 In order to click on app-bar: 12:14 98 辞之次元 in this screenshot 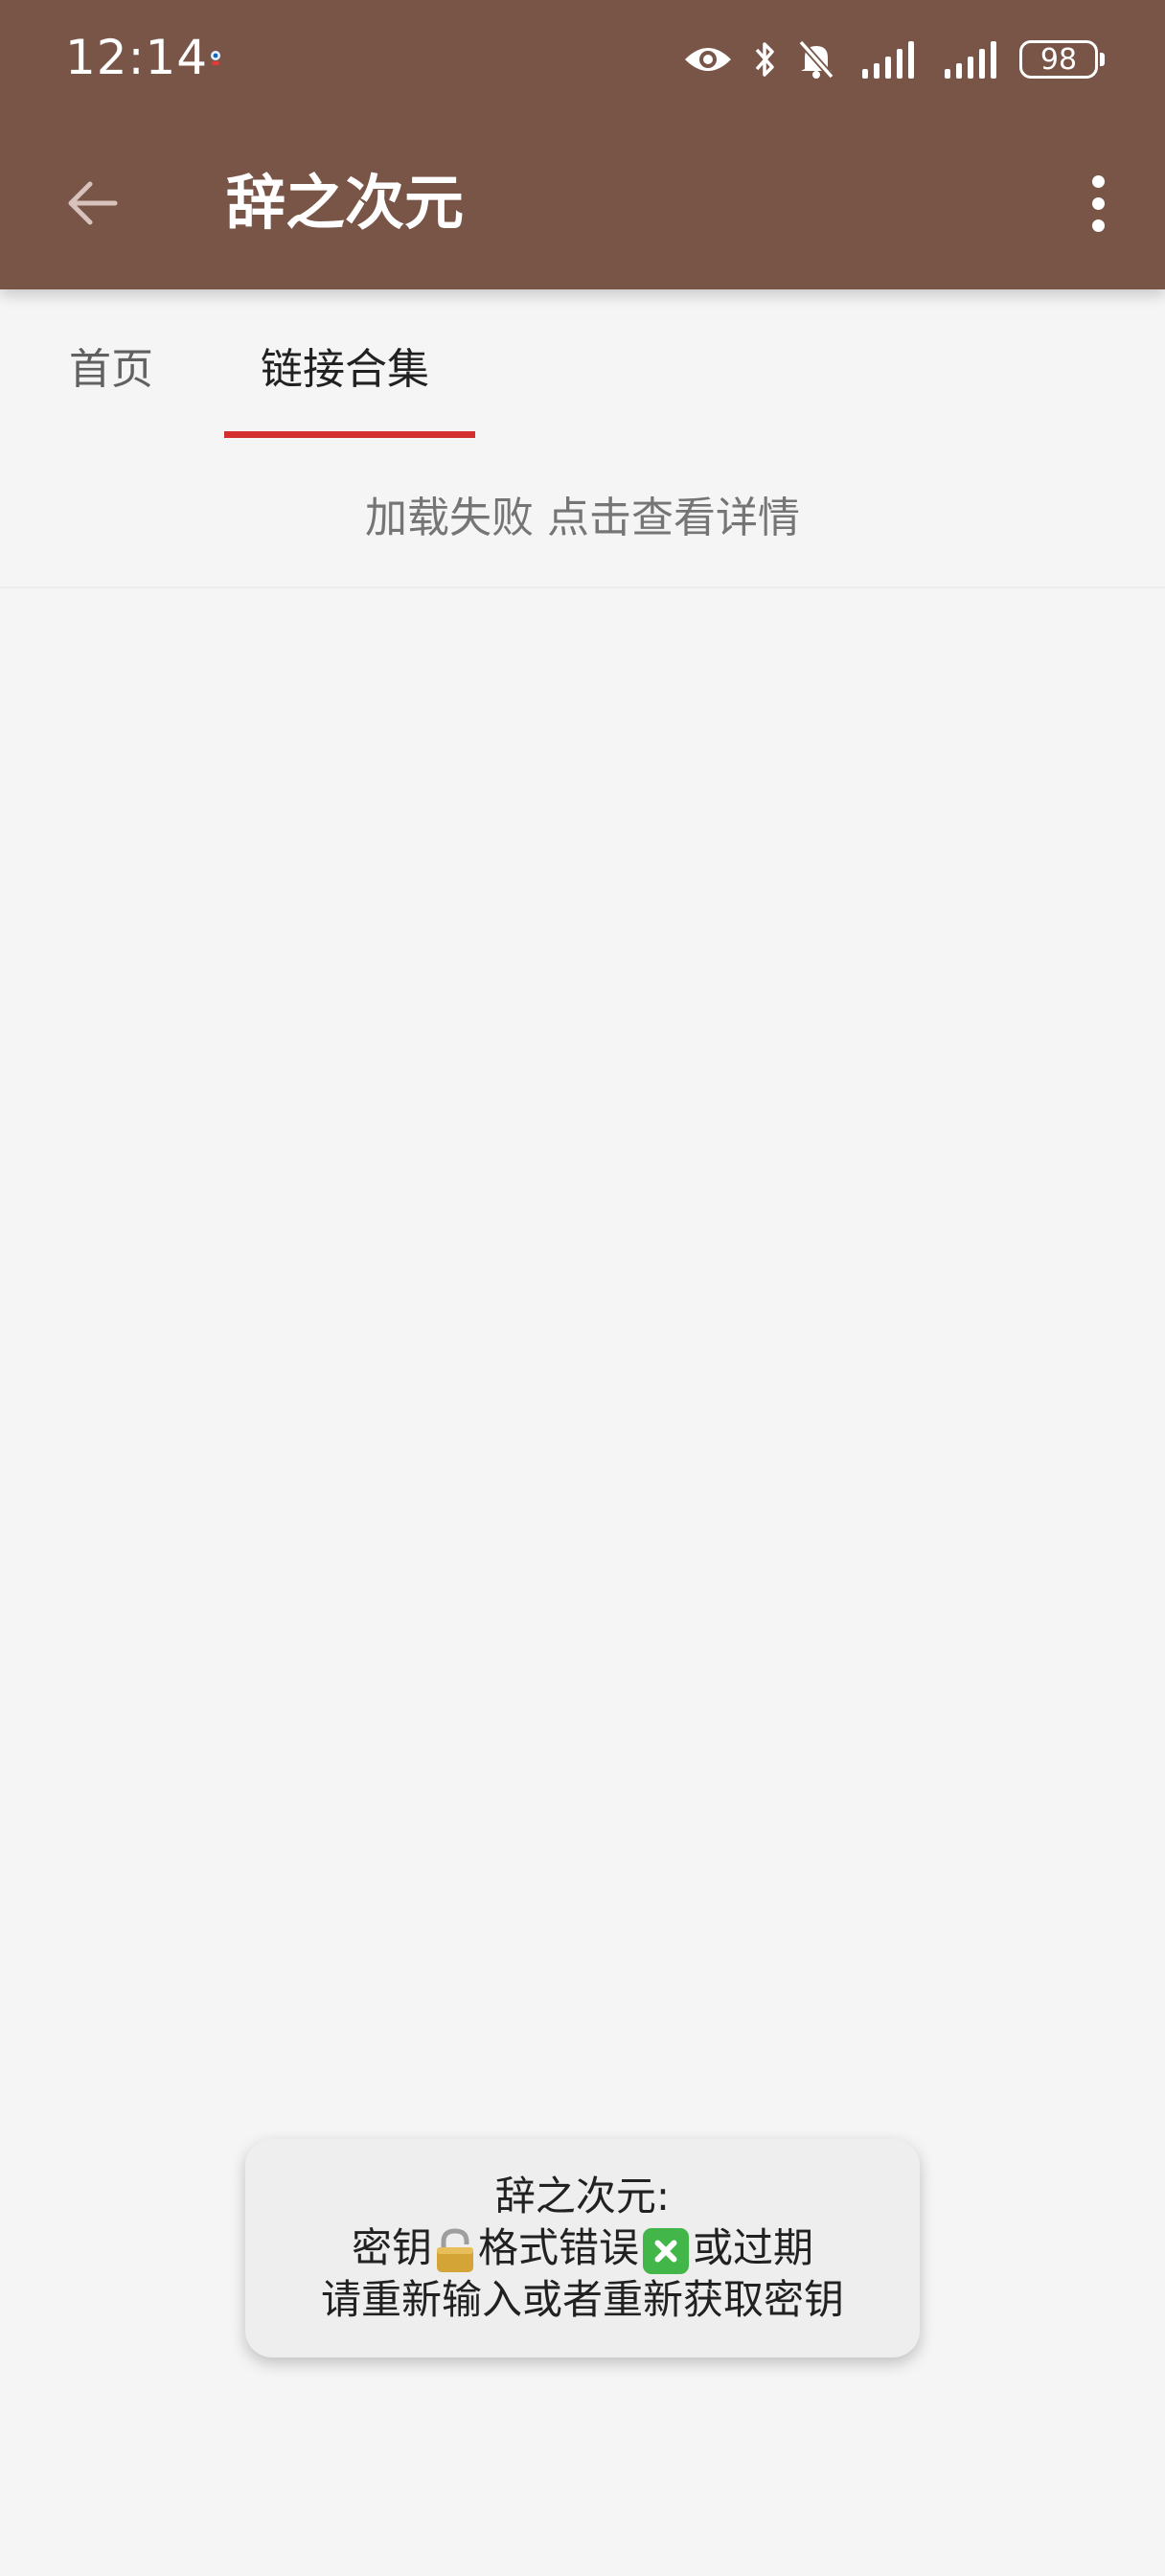, I will do `click(582, 144)`.